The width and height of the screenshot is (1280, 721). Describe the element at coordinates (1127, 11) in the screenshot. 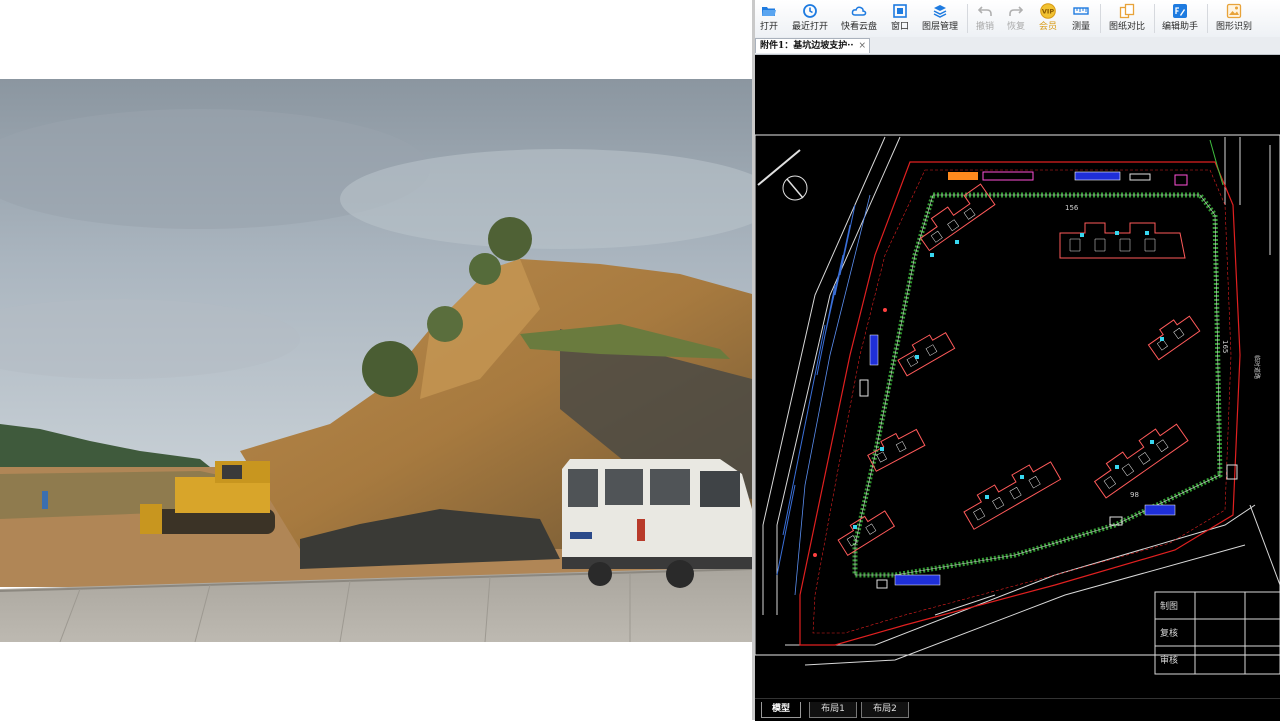

I see `compare-icon` at that location.